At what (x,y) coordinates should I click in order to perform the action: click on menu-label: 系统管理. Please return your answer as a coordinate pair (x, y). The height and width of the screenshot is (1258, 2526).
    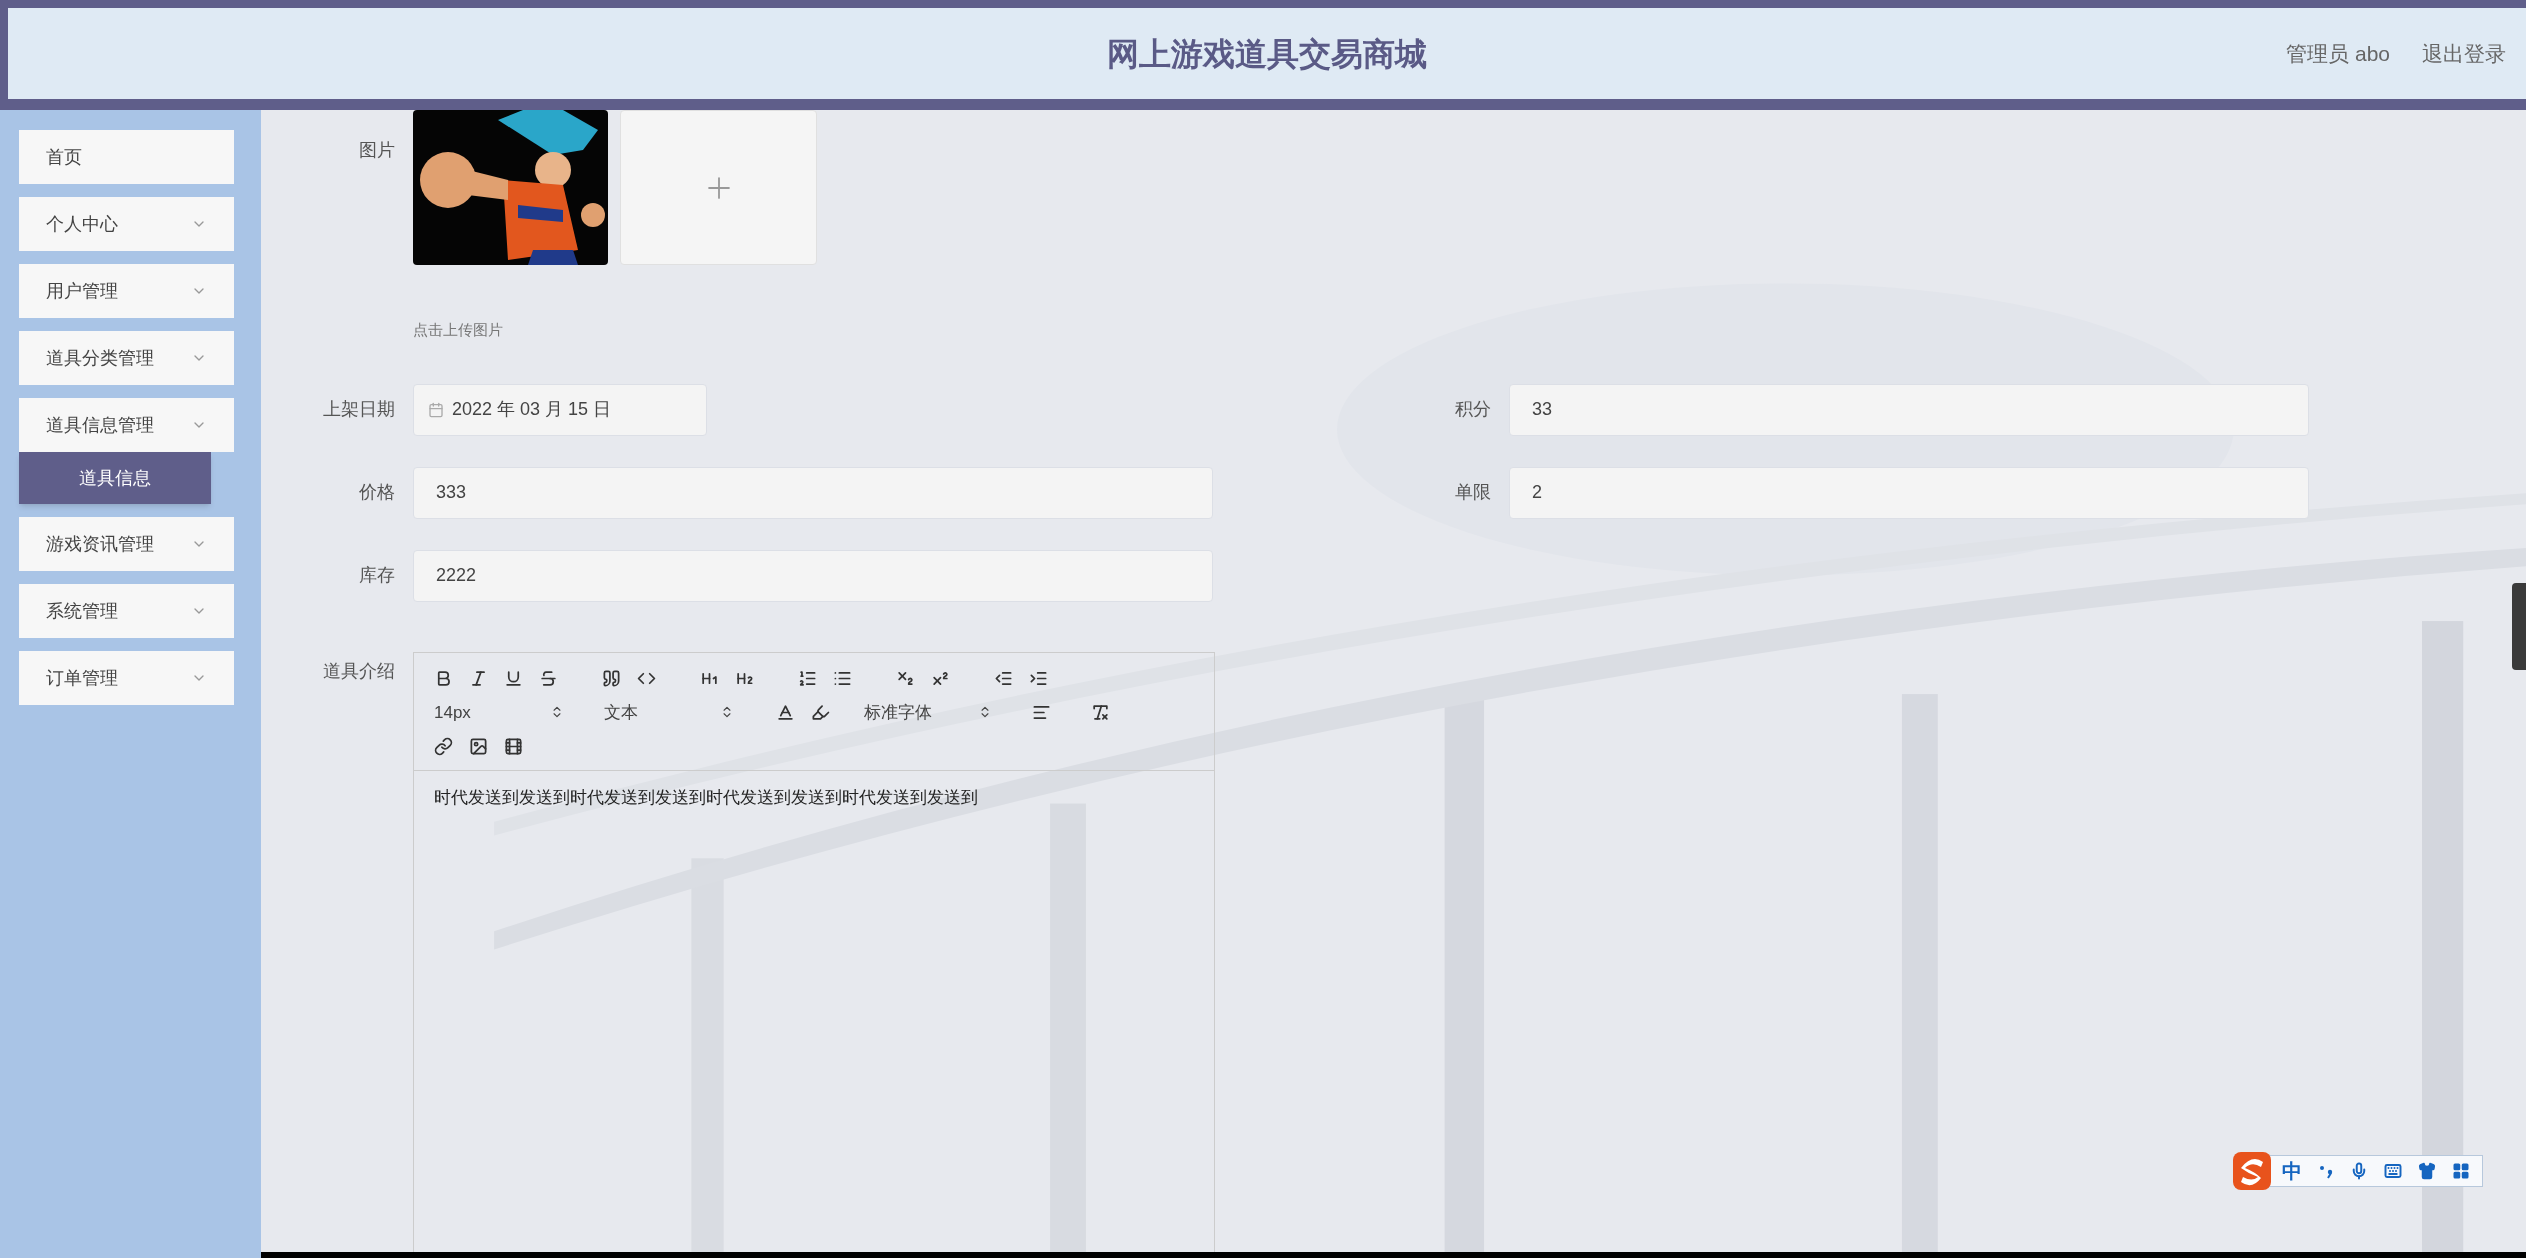
    Looking at the image, I should click on (82, 611).